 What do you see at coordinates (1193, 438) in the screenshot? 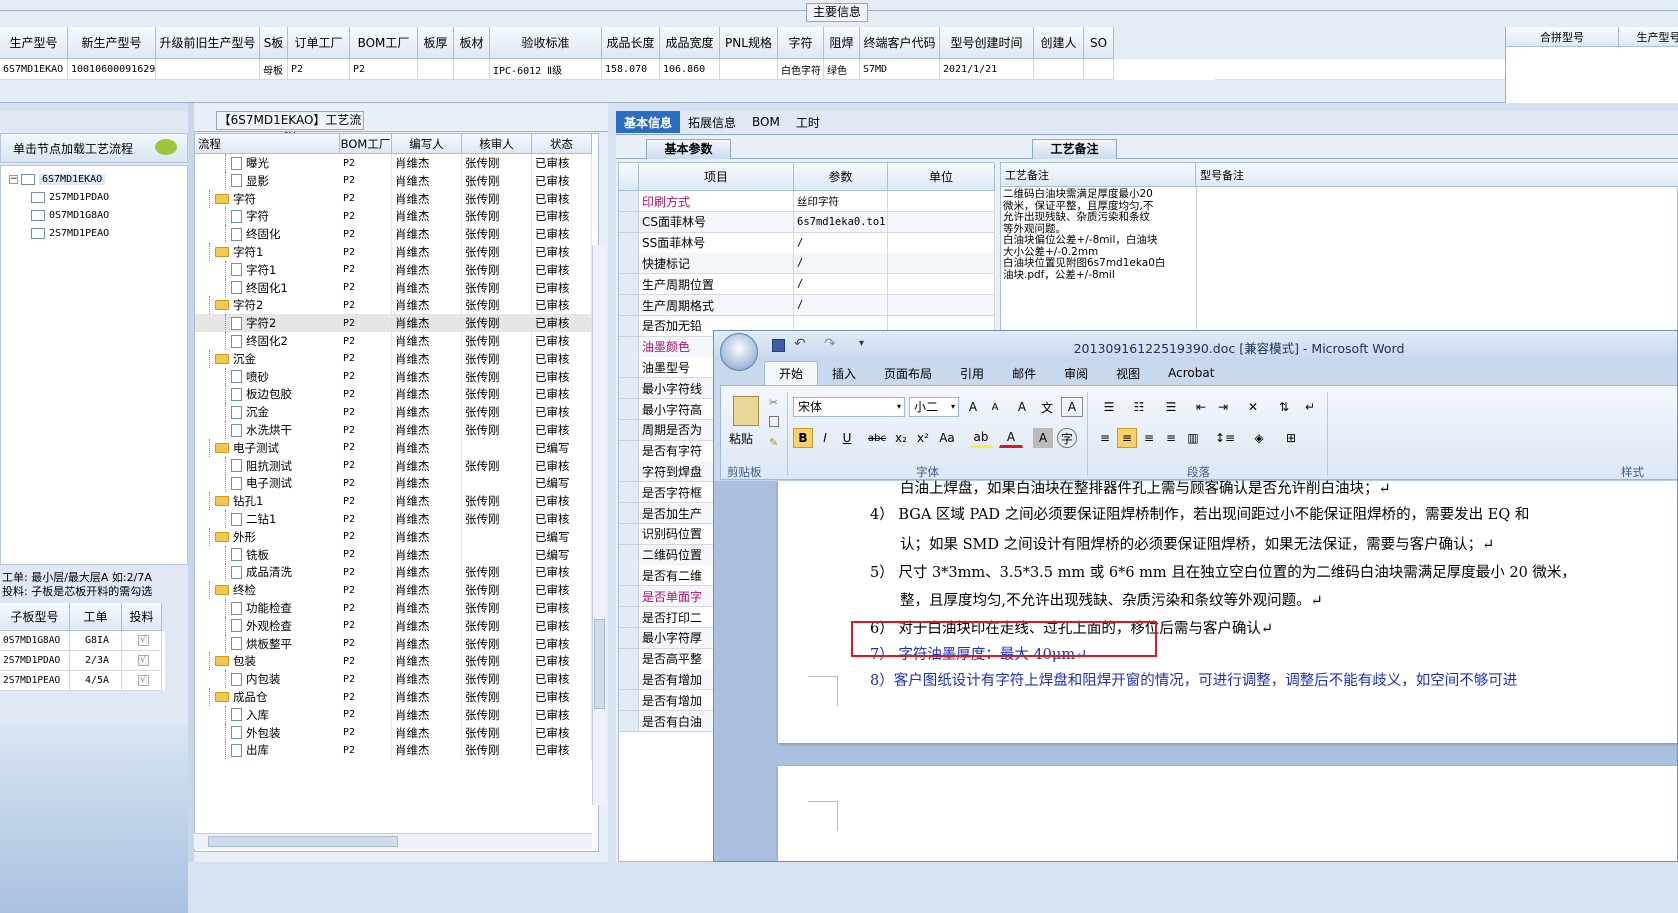
I see `distributed-icon: ▥` at bounding box center [1193, 438].